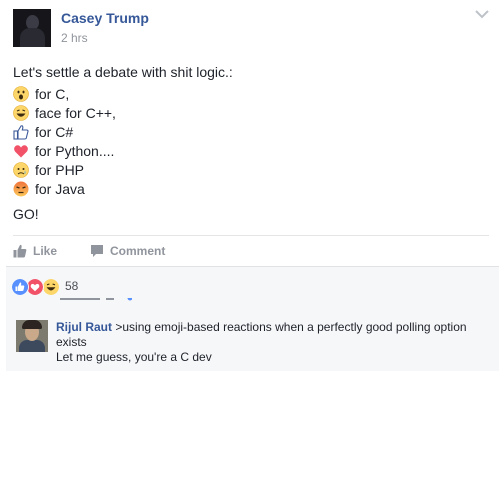  I want to click on heart-icon, so click(21, 151).